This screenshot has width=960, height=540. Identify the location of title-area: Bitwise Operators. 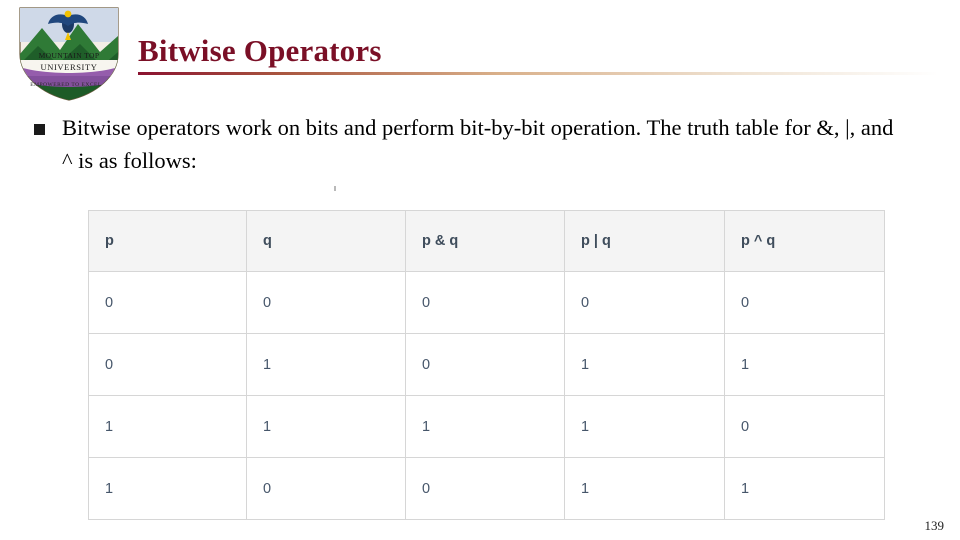
(538, 54).